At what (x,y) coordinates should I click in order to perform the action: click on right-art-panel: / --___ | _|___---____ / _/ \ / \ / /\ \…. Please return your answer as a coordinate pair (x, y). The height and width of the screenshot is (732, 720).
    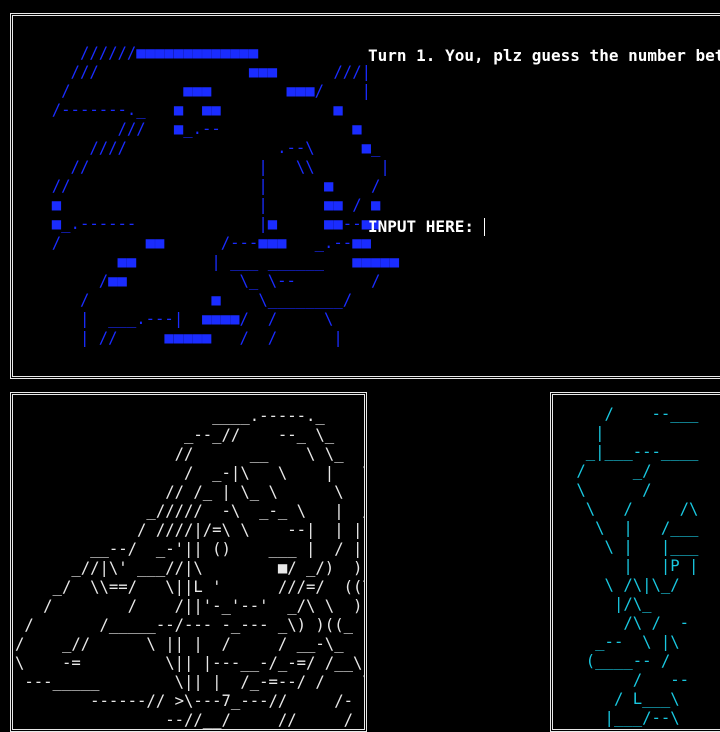
    Looking at the image, I should click on (635, 562).